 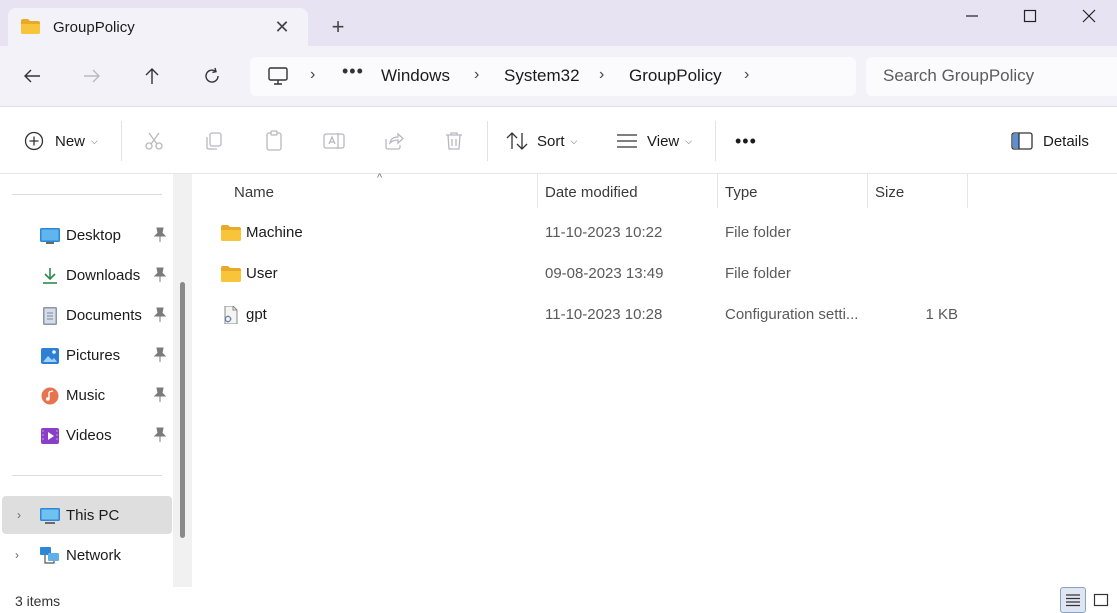 I want to click on table-row: Machine 11-10-2023 10:22 File folder, so click(x=592, y=233).